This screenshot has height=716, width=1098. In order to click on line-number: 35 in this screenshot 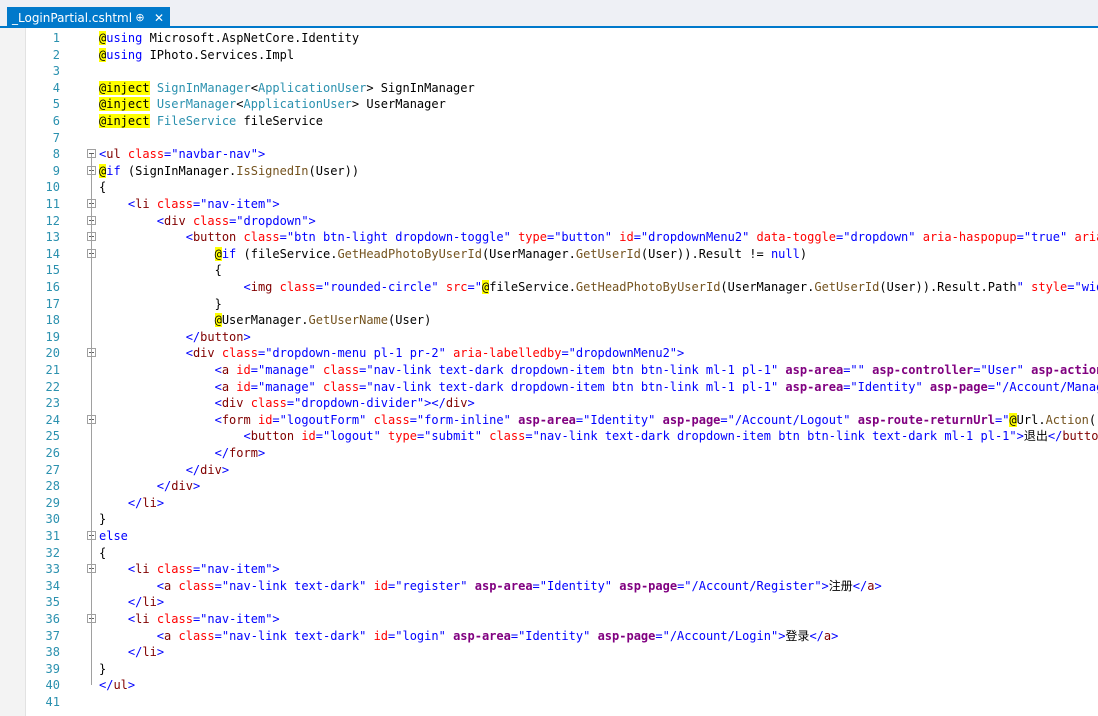, I will do `click(52, 602)`.